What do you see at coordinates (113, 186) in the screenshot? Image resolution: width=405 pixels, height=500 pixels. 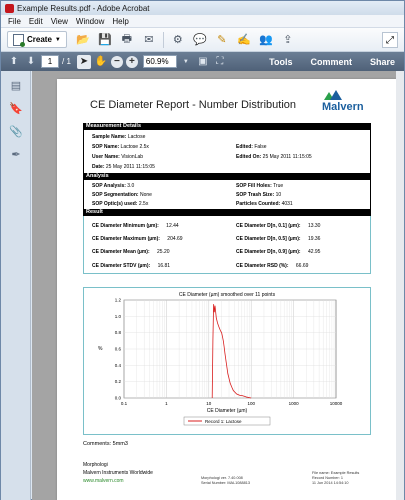 I see `sop-analysis: SOP Analysis: 3.0` at bounding box center [113, 186].